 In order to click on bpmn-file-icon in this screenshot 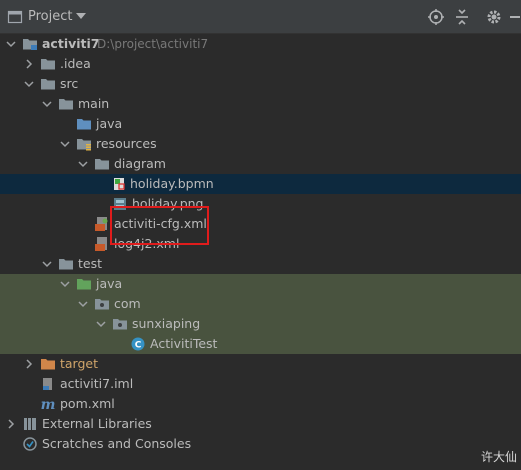, I will do `click(119, 184)`.